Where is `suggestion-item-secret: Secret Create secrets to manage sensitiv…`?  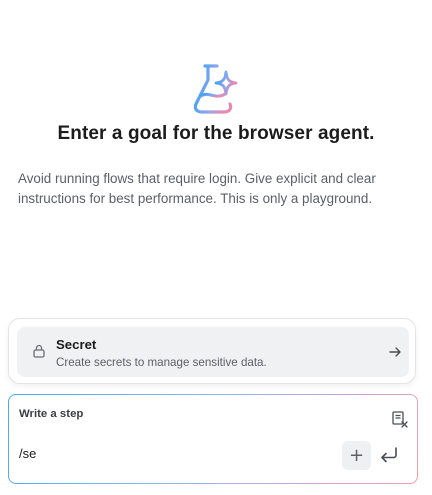
suggestion-item-secret: Secret Create secrets to manage sensitiv… is located at coordinates (213, 352).